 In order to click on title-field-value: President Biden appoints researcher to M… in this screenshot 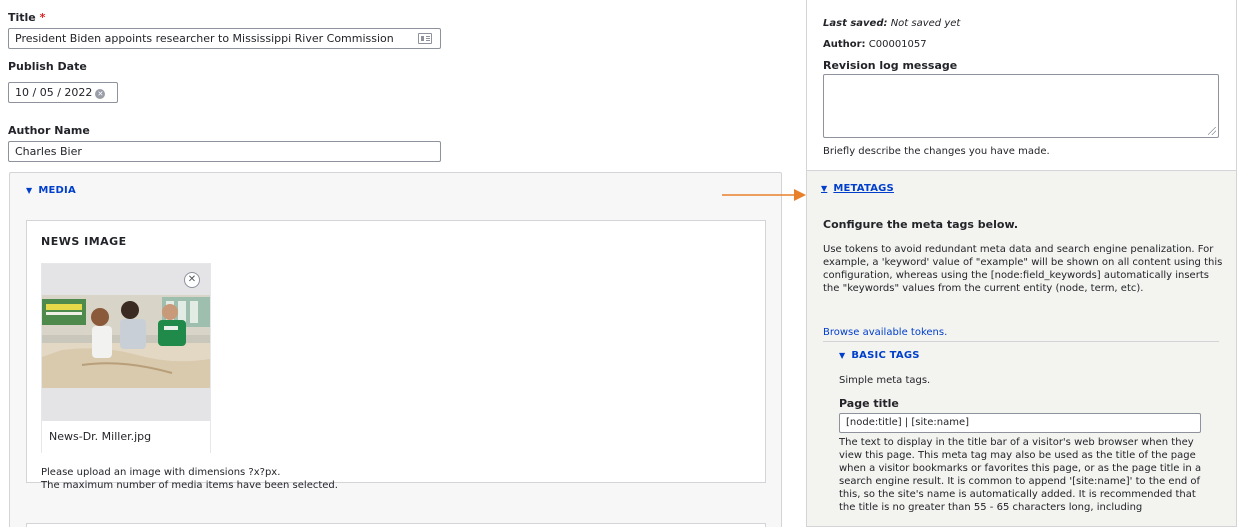, I will do `click(204, 38)`.